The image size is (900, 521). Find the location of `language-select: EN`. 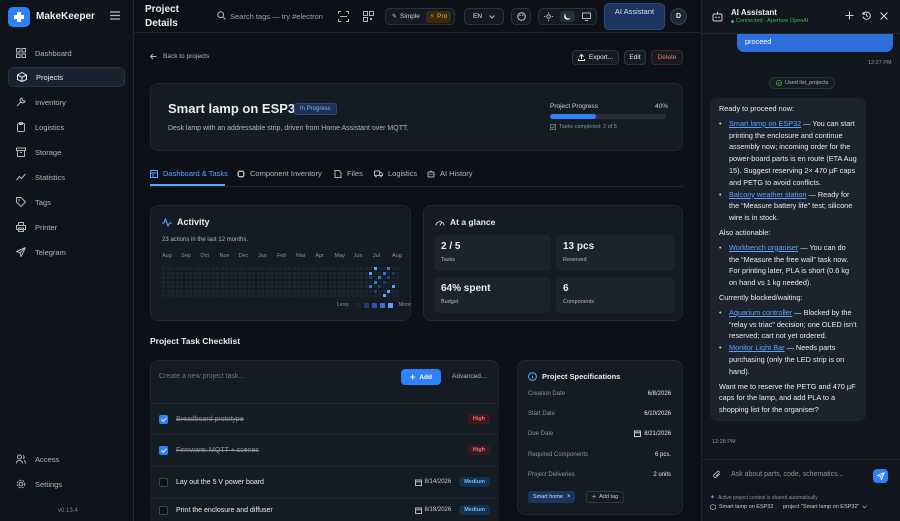

language-select: EN is located at coordinates (484, 16).